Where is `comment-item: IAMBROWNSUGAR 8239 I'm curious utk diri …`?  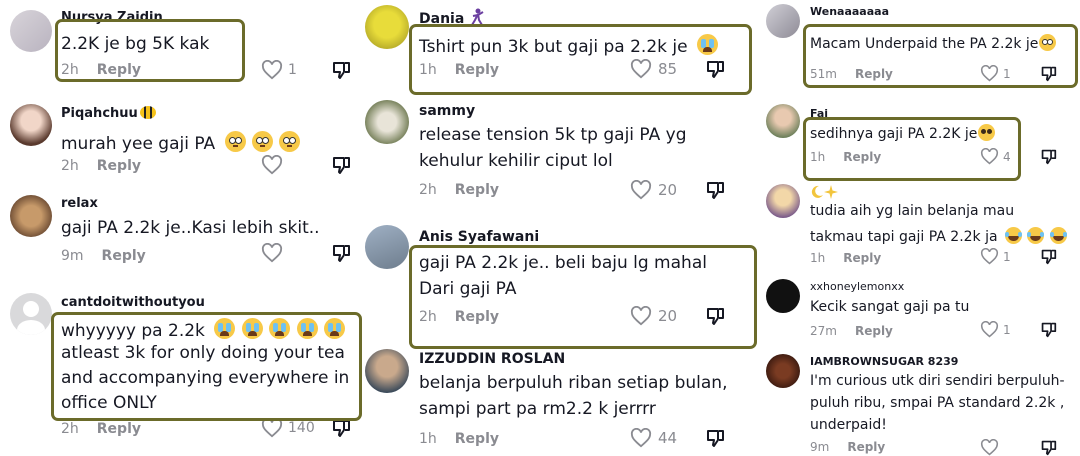 comment-item: IAMBROWNSUGAR 8239 I'm curious utk diri … is located at coordinates (920, 403).